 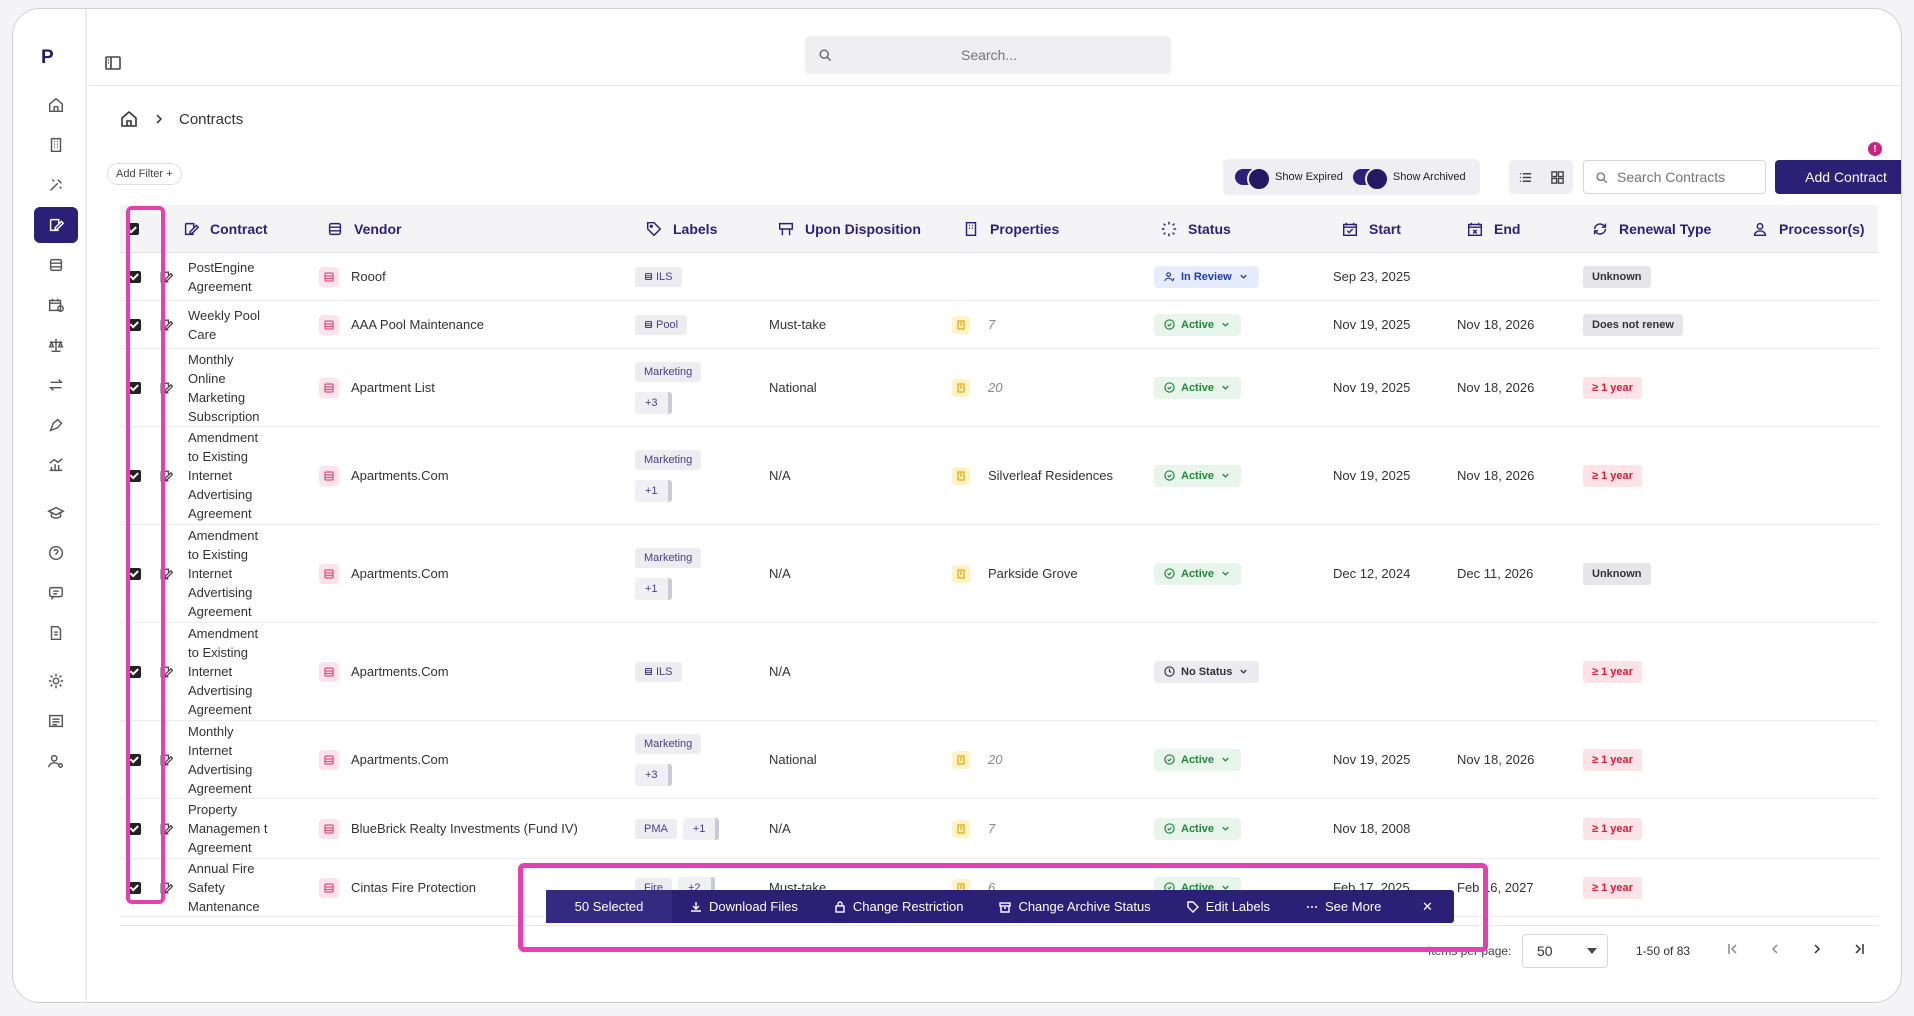 What do you see at coordinates (56, 345) in the screenshot?
I see `scale-icon` at bounding box center [56, 345].